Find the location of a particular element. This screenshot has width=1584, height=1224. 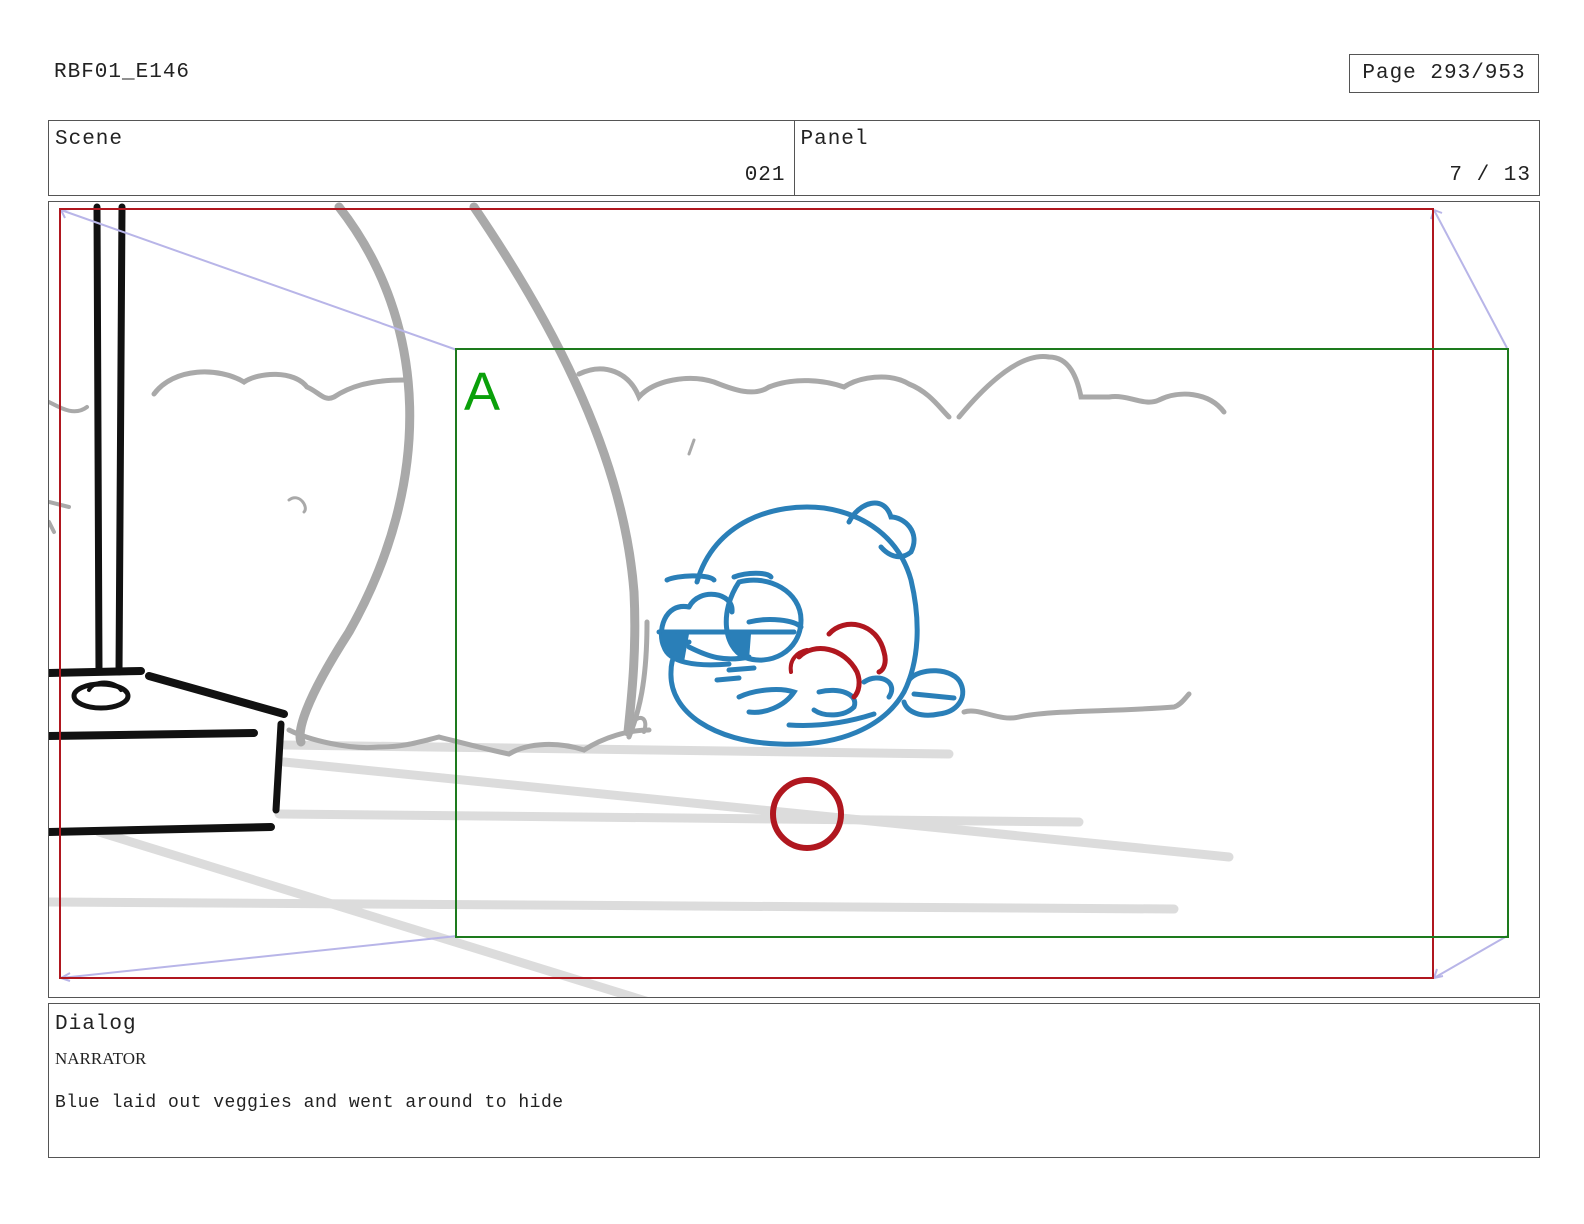

document-id: RBF01_E146 is located at coordinates (122, 72).